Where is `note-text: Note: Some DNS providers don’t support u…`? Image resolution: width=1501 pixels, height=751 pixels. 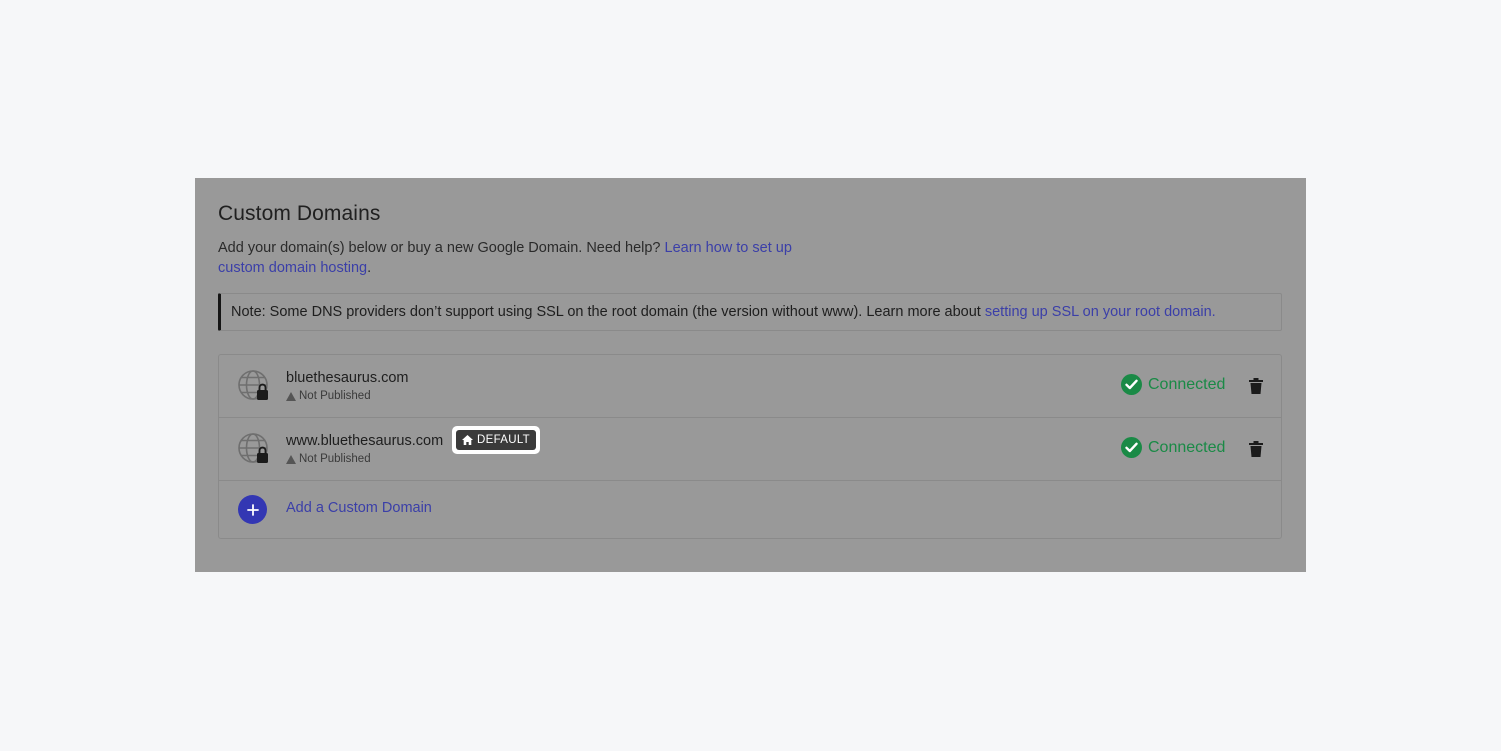
note-text: Note: Some DNS providers don’t support u… is located at coordinates (606, 312).